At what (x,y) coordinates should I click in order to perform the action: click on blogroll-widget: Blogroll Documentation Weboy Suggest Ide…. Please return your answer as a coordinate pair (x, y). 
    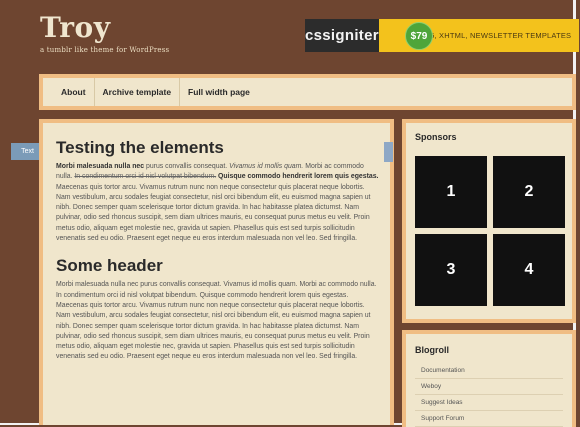
    Looking at the image, I should click on (489, 378).